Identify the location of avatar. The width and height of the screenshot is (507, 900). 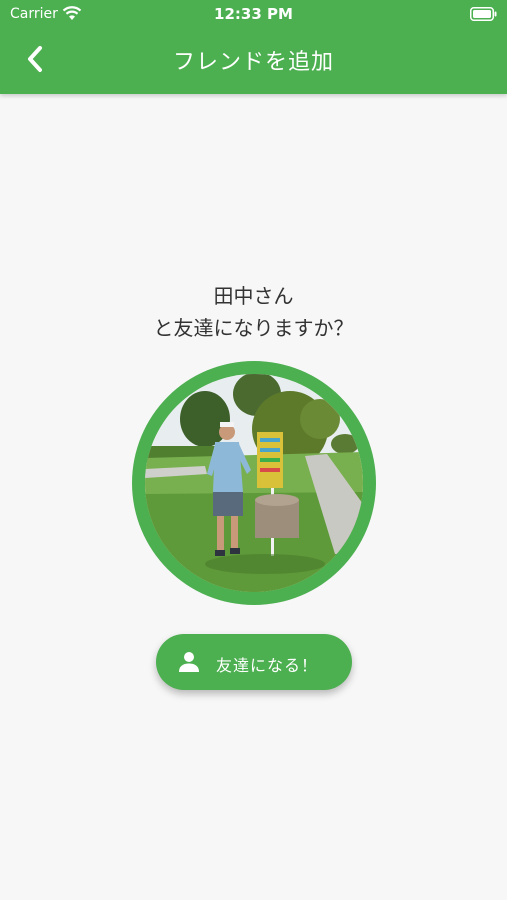
(254, 483).